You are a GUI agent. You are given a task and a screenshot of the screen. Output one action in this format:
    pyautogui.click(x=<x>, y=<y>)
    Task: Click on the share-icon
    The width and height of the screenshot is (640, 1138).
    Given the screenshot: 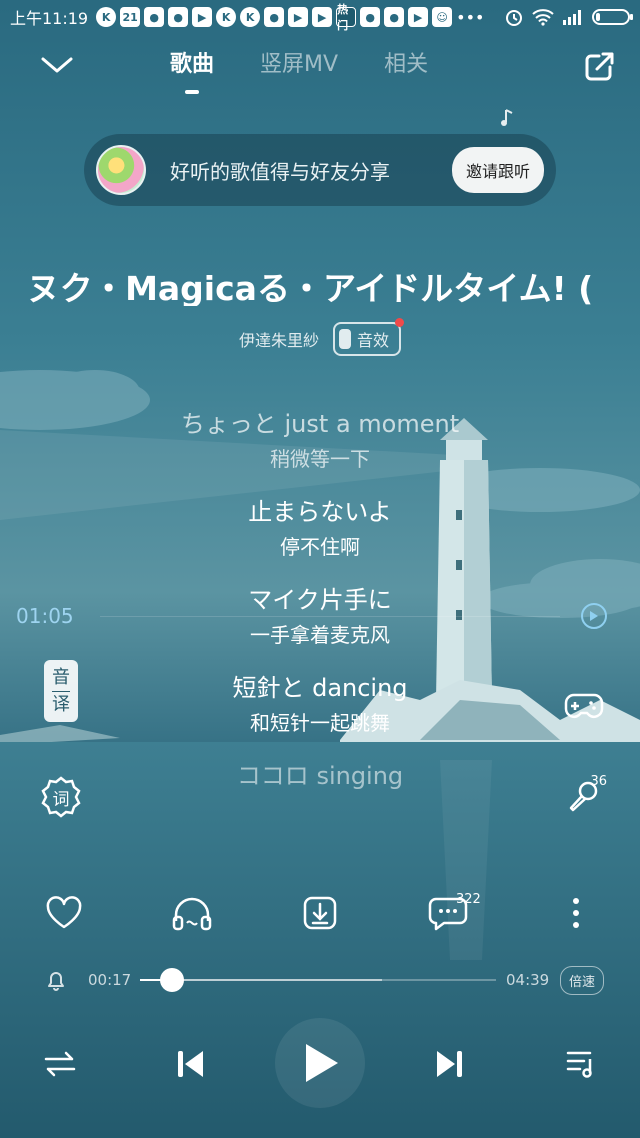 What is the action you would take?
    pyautogui.click(x=599, y=66)
    